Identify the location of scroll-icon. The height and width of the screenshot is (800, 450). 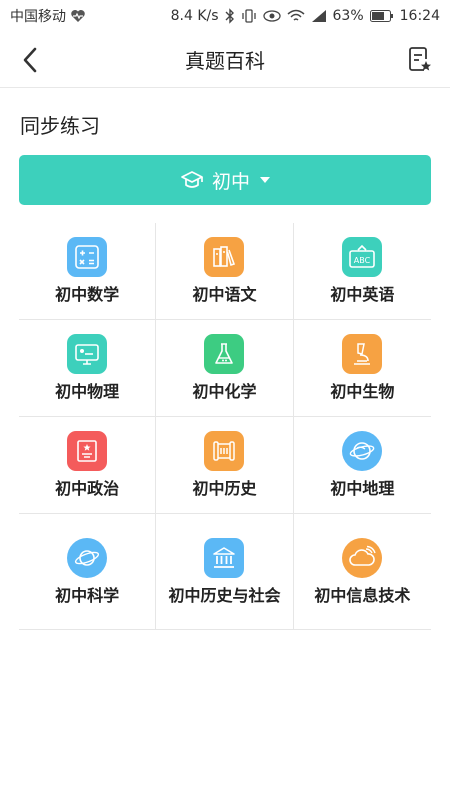
(224, 451).